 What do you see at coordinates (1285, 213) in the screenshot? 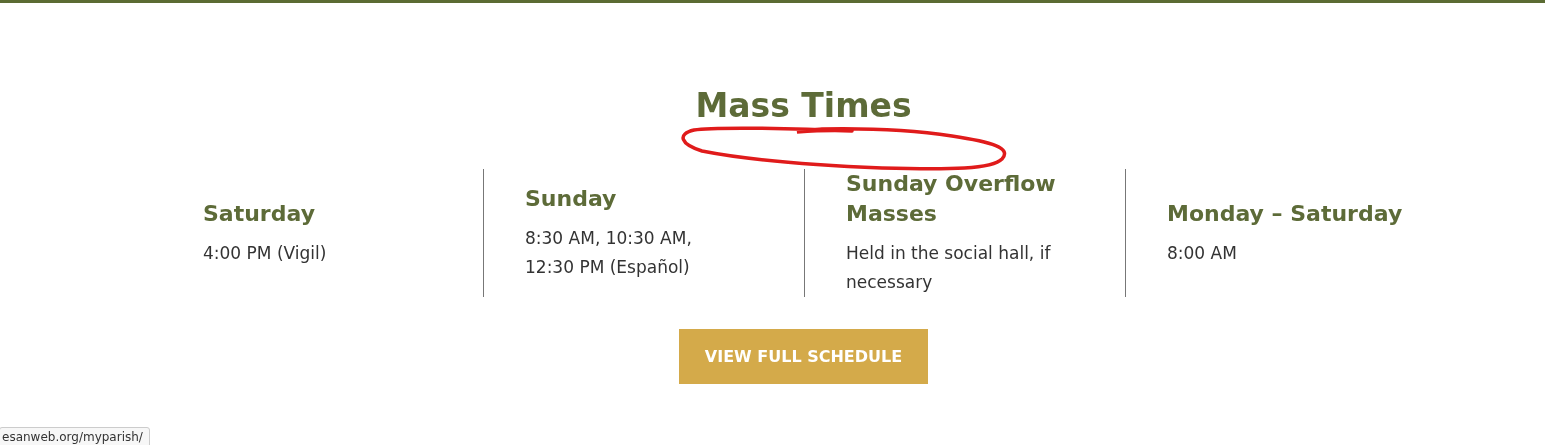
I see `day-heading: Monday – Saturday` at bounding box center [1285, 213].